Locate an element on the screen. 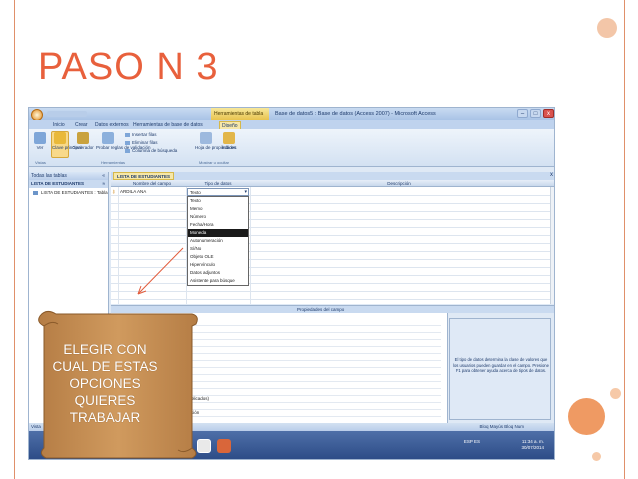  access-taskbar-icon is located at coordinates (224, 446).